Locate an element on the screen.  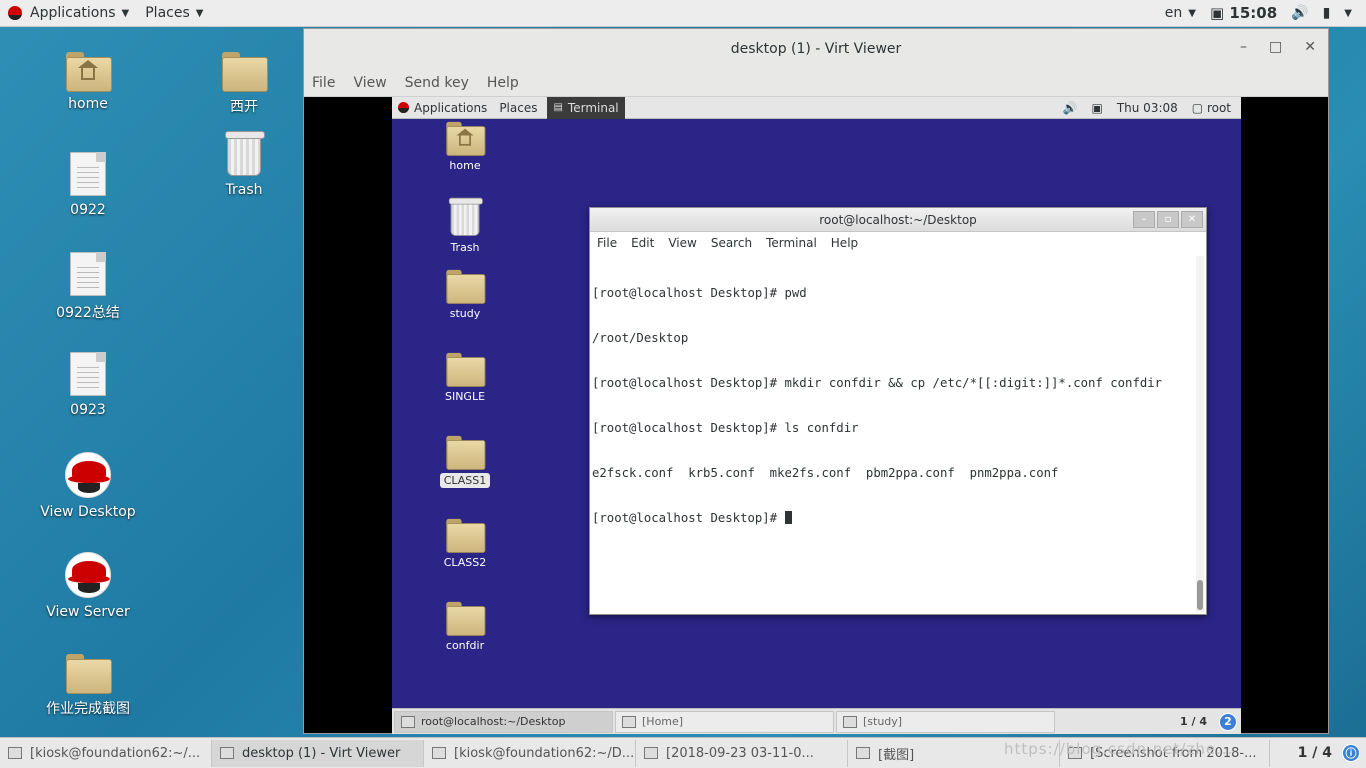
terminal-titlebar: root@localhost:~/Desktop – ▫ ✕ is located at coordinates (898, 220).